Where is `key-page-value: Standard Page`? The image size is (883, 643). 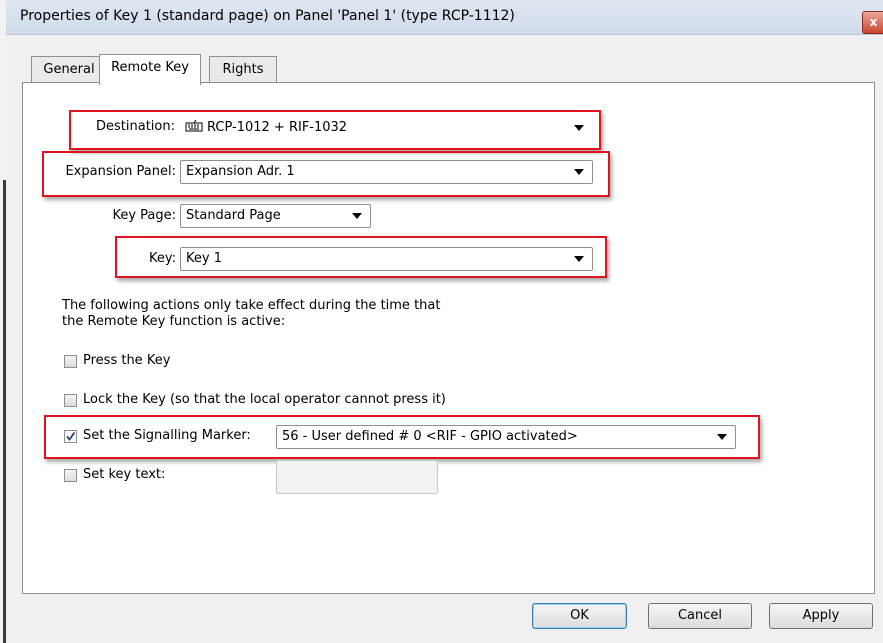
key-page-value: Standard Page is located at coordinates (233, 215).